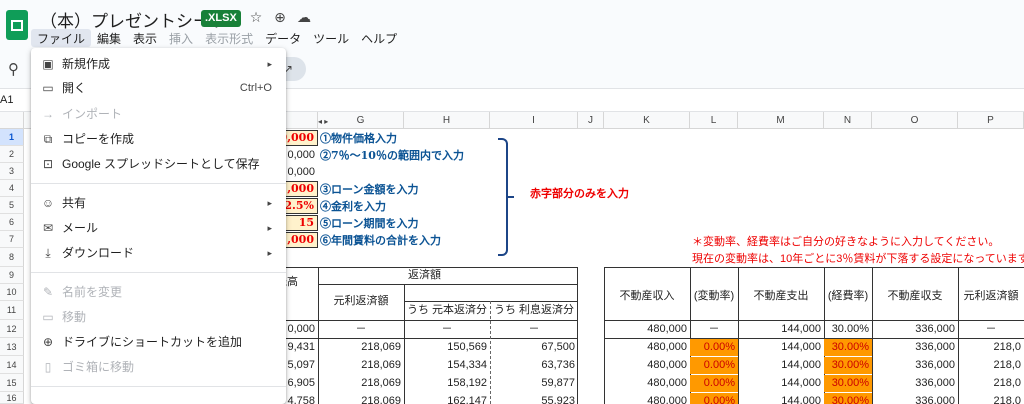 The width and height of the screenshot is (1024, 404). Describe the element at coordinates (145, 38) in the screenshot. I see `menu-view: 表示` at that location.